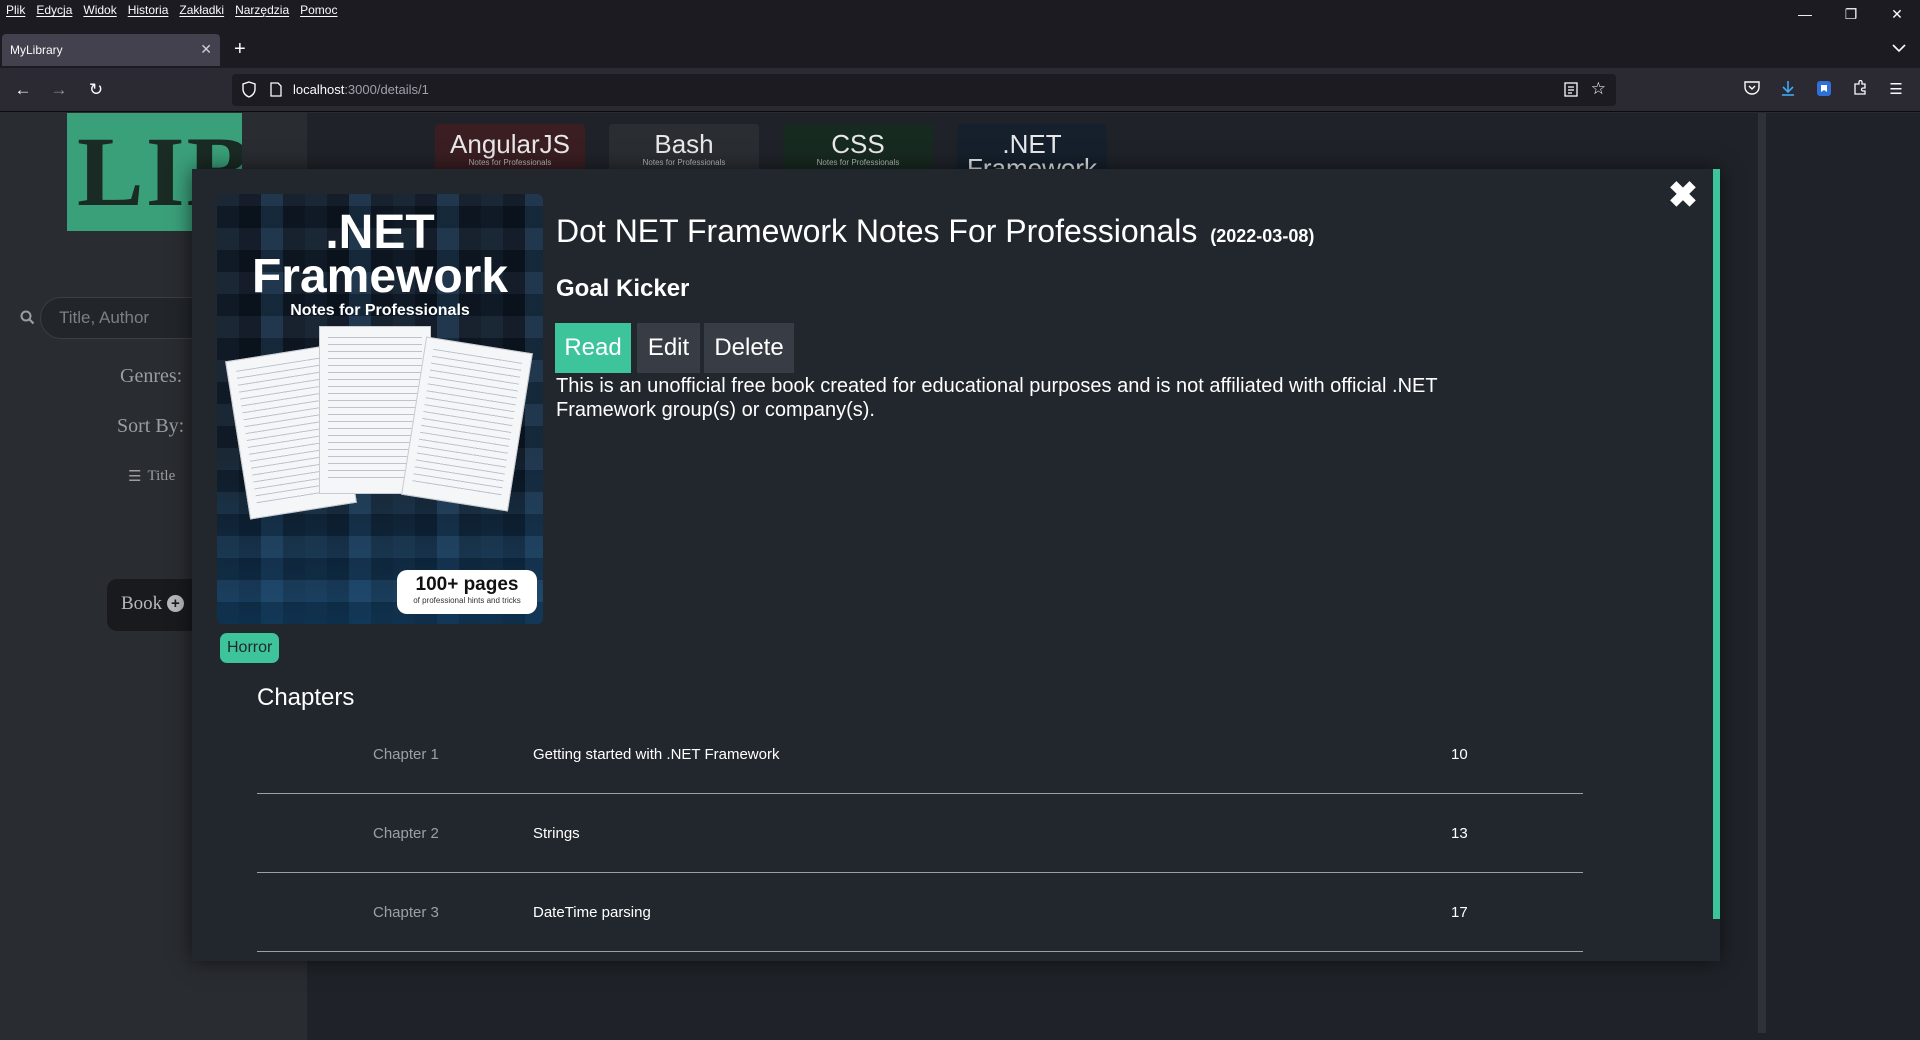 The height and width of the screenshot is (1040, 1920). What do you see at coordinates (749, 348) in the screenshot?
I see `delete-button: Delete` at bounding box center [749, 348].